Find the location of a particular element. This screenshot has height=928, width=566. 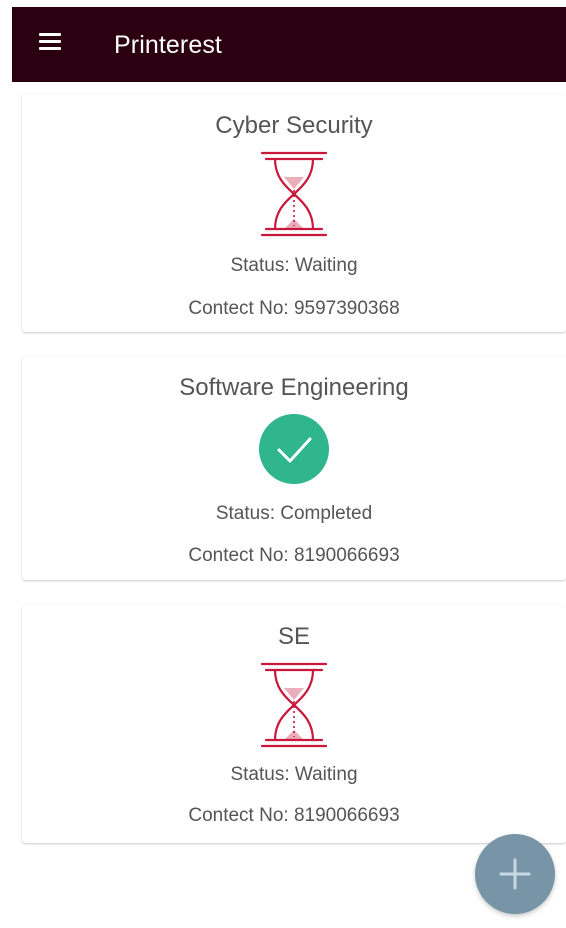

plus-icon is located at coordinates (515, 874).